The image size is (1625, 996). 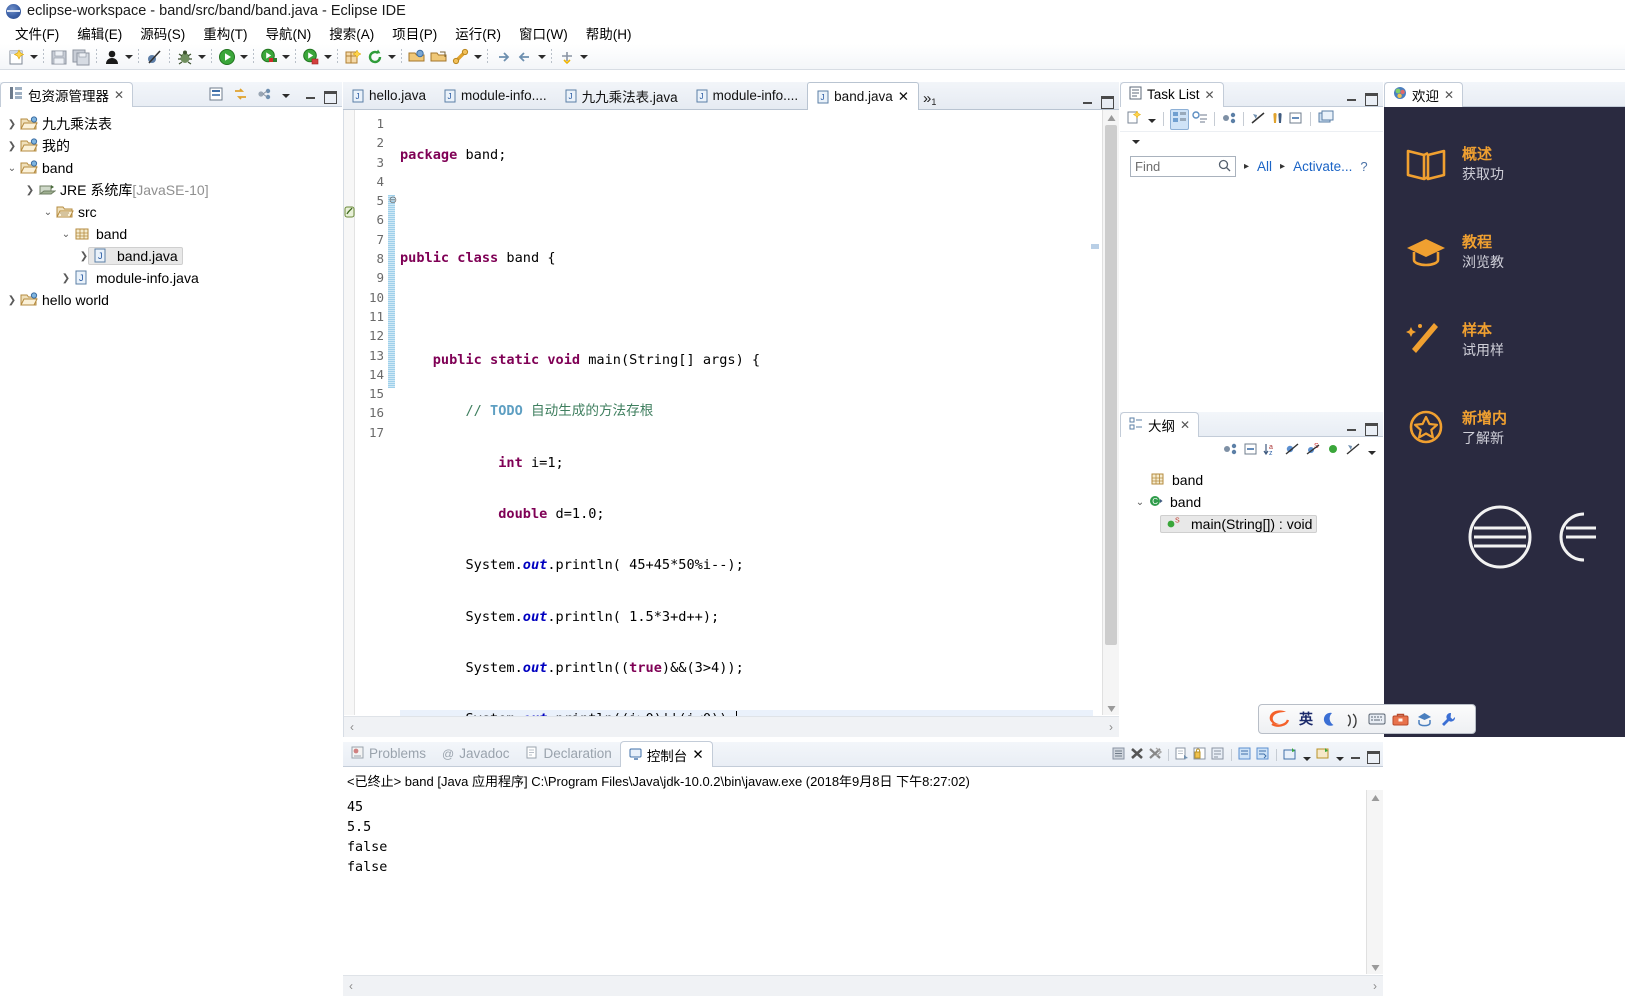 What do you see at coordinates (171, 300) in the screenshot?
I see `tree-item-project-hello-world: ❯ hello world` at bounding box center [171, 300].